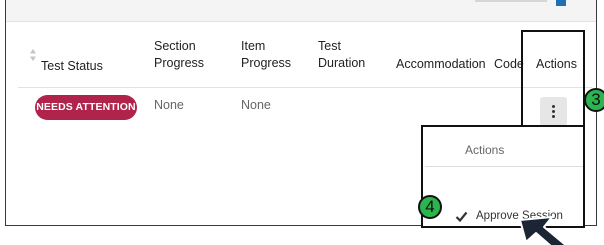  Describe the element at coordinates (329, 46) in the screenshot. I see `header-test-duration-line1: Test` at that location.